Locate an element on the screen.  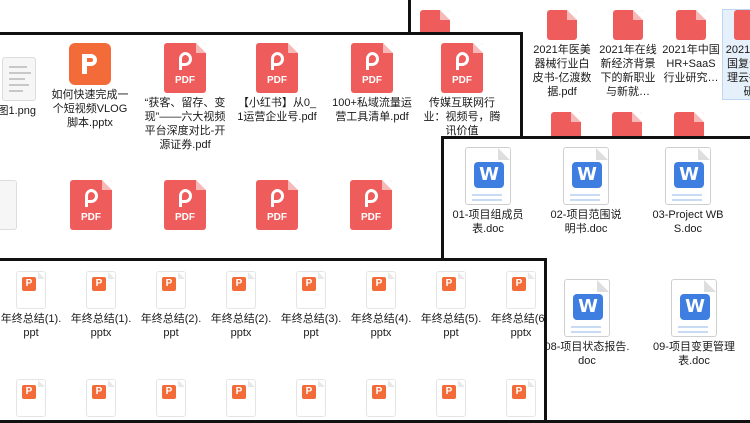
file-name: 2021年中国复合管理云行业研 is located at coordinates (737, 71).